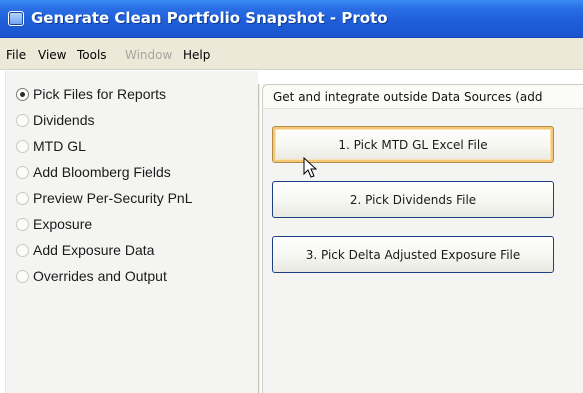 The height and width of the screenshot is (393, 583). I want to click on app-window-icon, so click(16, 18).